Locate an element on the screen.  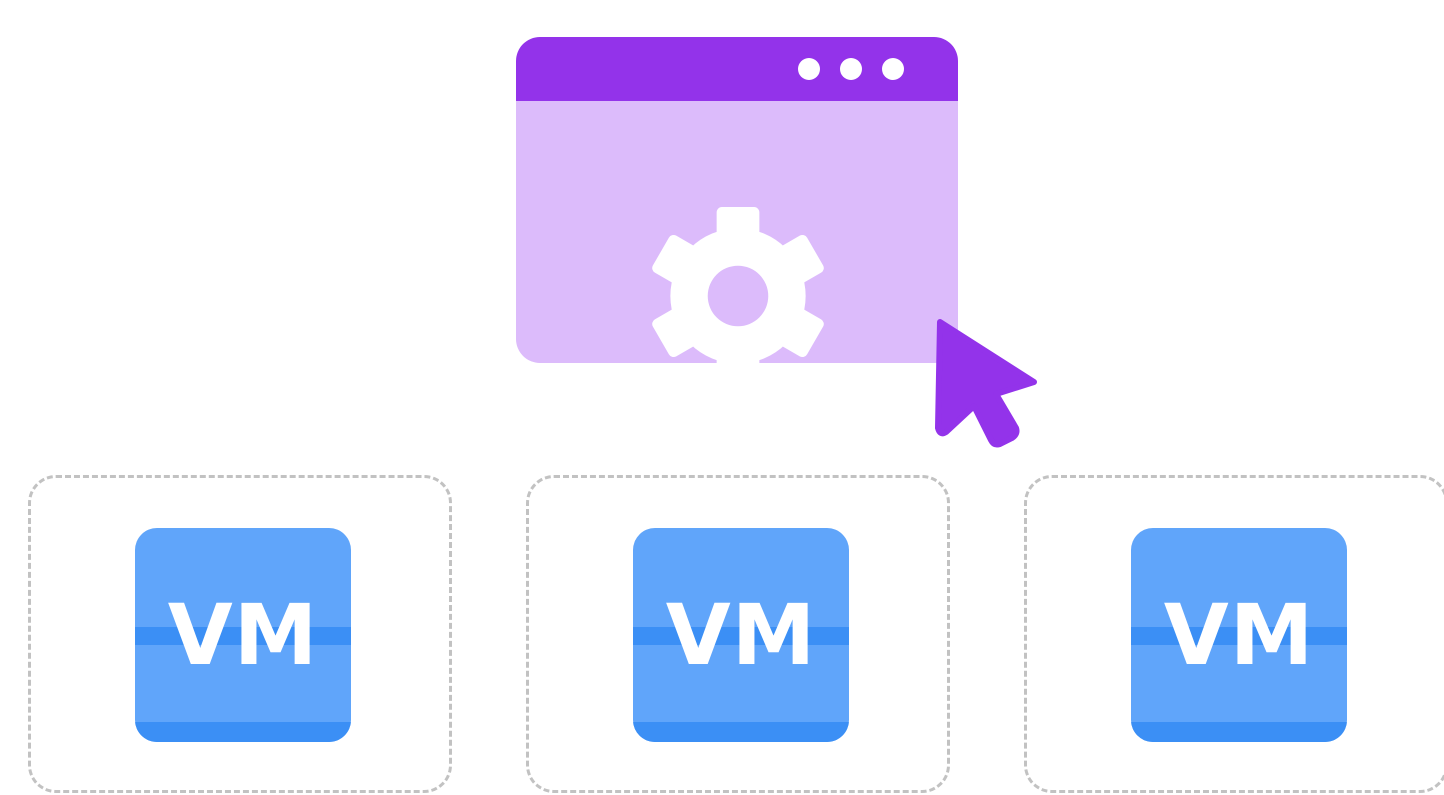
cursor-arrow-icon is located at coordinates (986, 383).